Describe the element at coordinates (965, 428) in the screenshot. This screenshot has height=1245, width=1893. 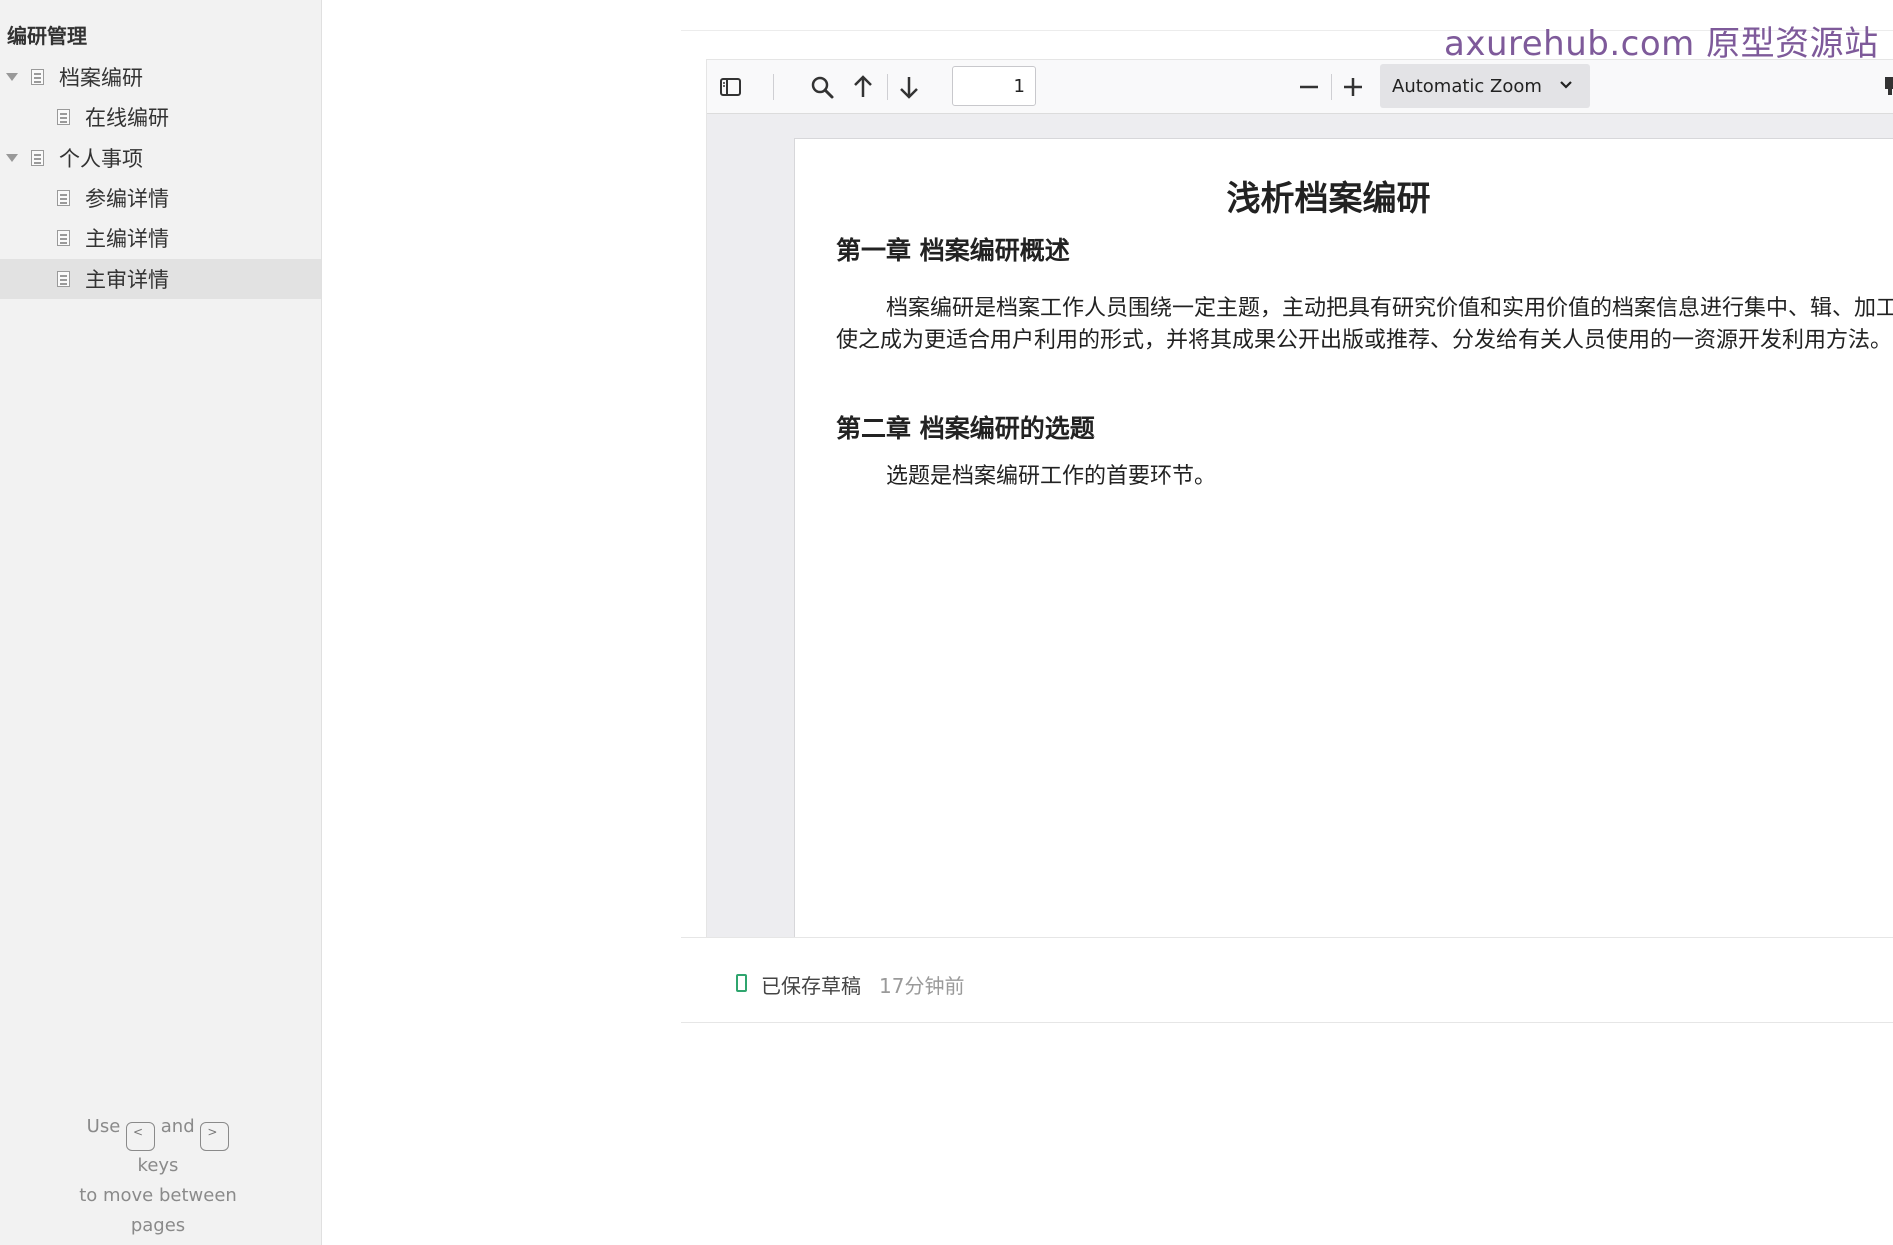
I see `chapter-heading: 第二章 档案编研的选题` at that location.